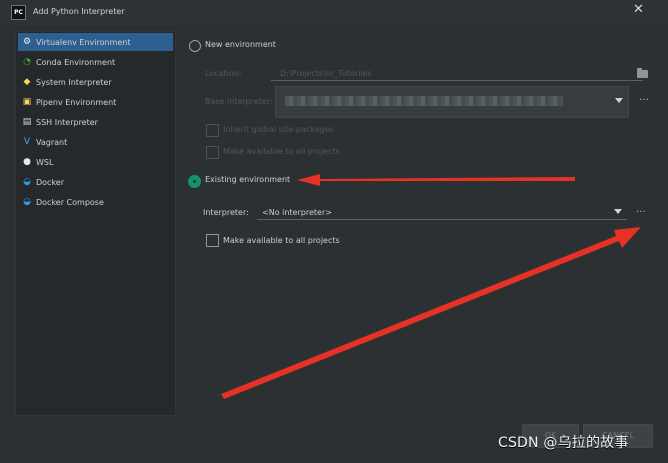  What do you see at coordinates (212, 152) in the screenshot?
I see `new-env-available-checkbox` at bounding box center [212, 152].